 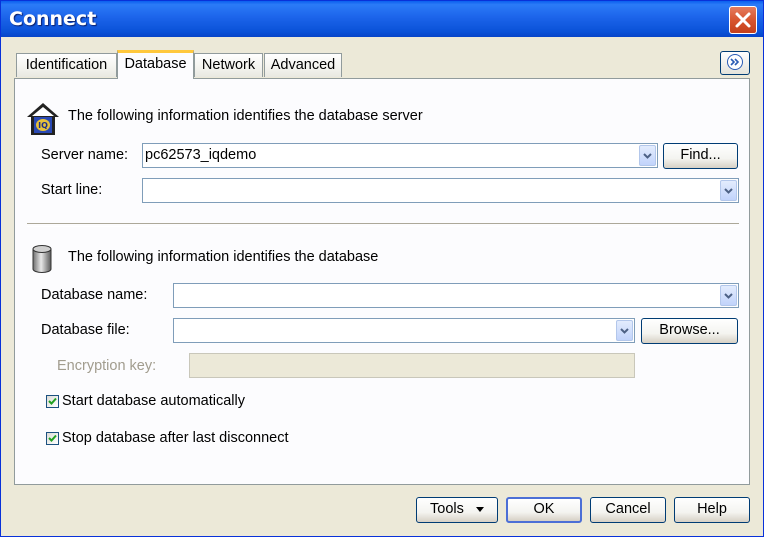 I want to click on encryption-key-label: Encryption key:, so click(x=107, y=366).